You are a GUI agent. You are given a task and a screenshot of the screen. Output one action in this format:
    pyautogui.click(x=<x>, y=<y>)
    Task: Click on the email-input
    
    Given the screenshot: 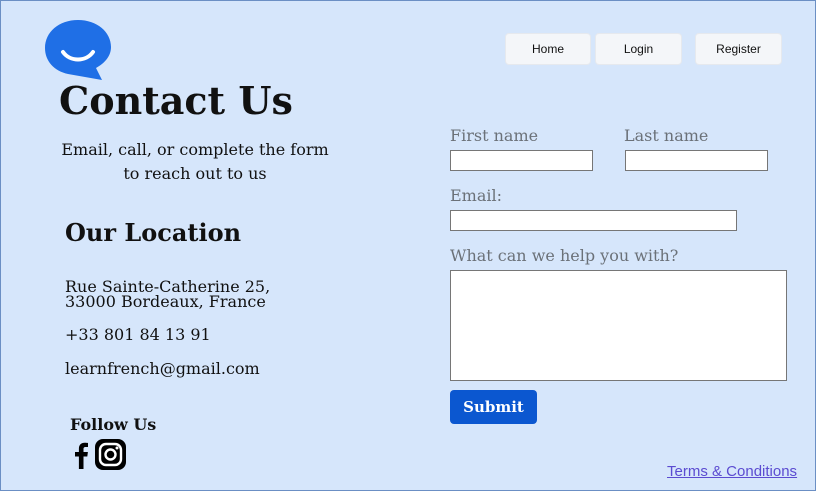 What is the action you would take?
    pyautogui.click(x=593, y=220)
    